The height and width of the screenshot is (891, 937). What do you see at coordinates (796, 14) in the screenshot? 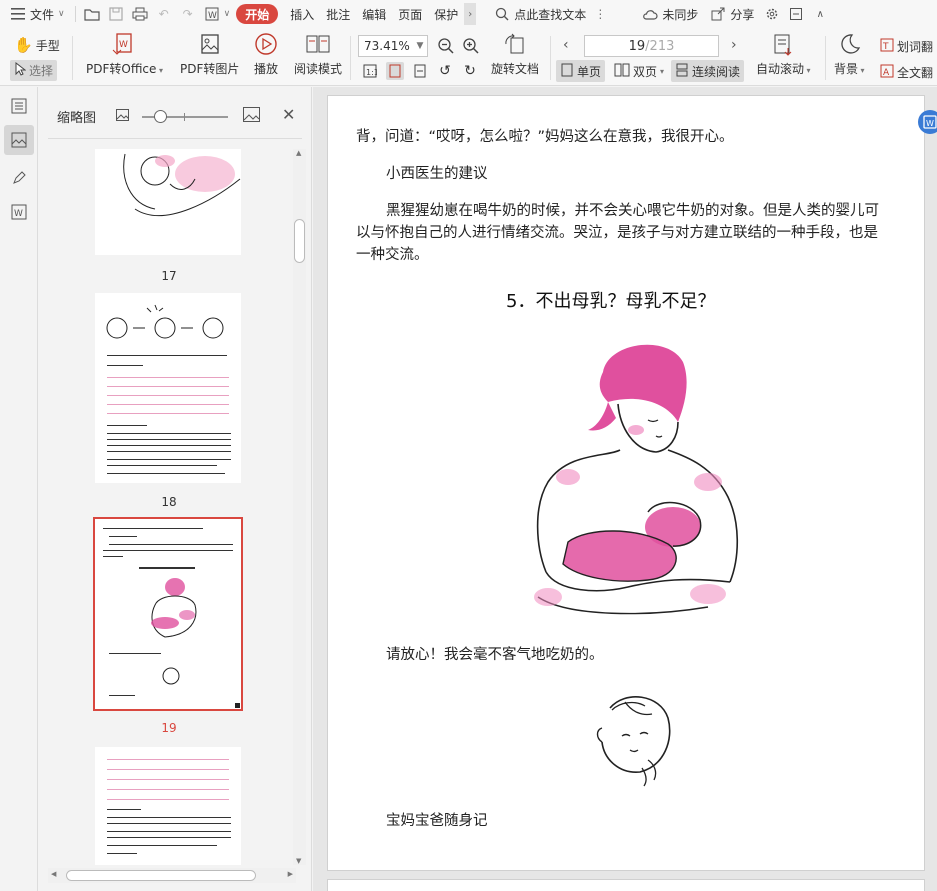
I see `restore-window-icon` at bounding box center [796, 14].